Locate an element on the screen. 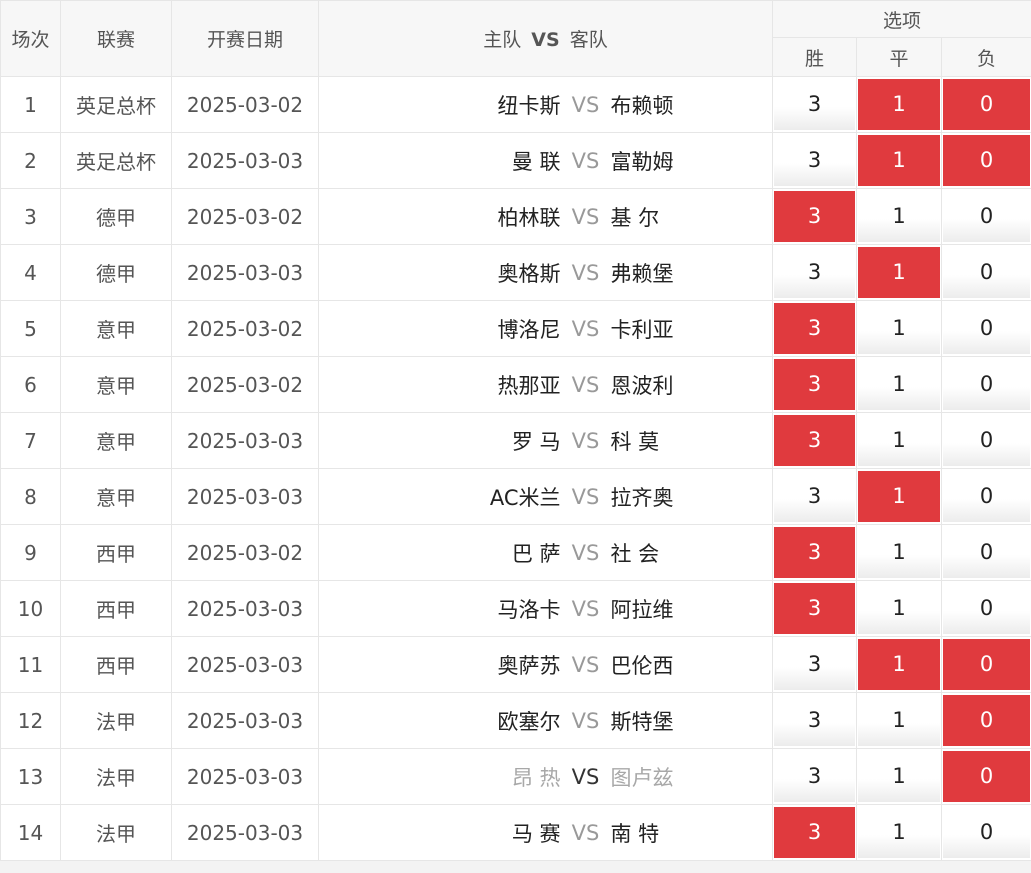 The height and width of the screenshot is (873, 1031). row-league: 西甲 is located at coordinates (116, 553).